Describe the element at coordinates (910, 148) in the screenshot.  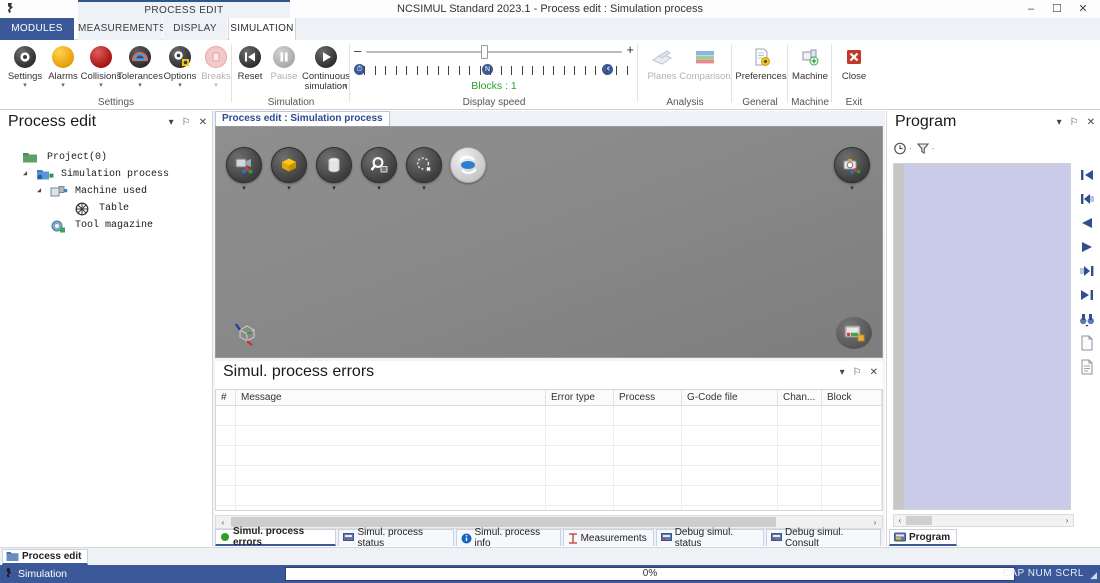
I see `clock-caret: ·` at that location.